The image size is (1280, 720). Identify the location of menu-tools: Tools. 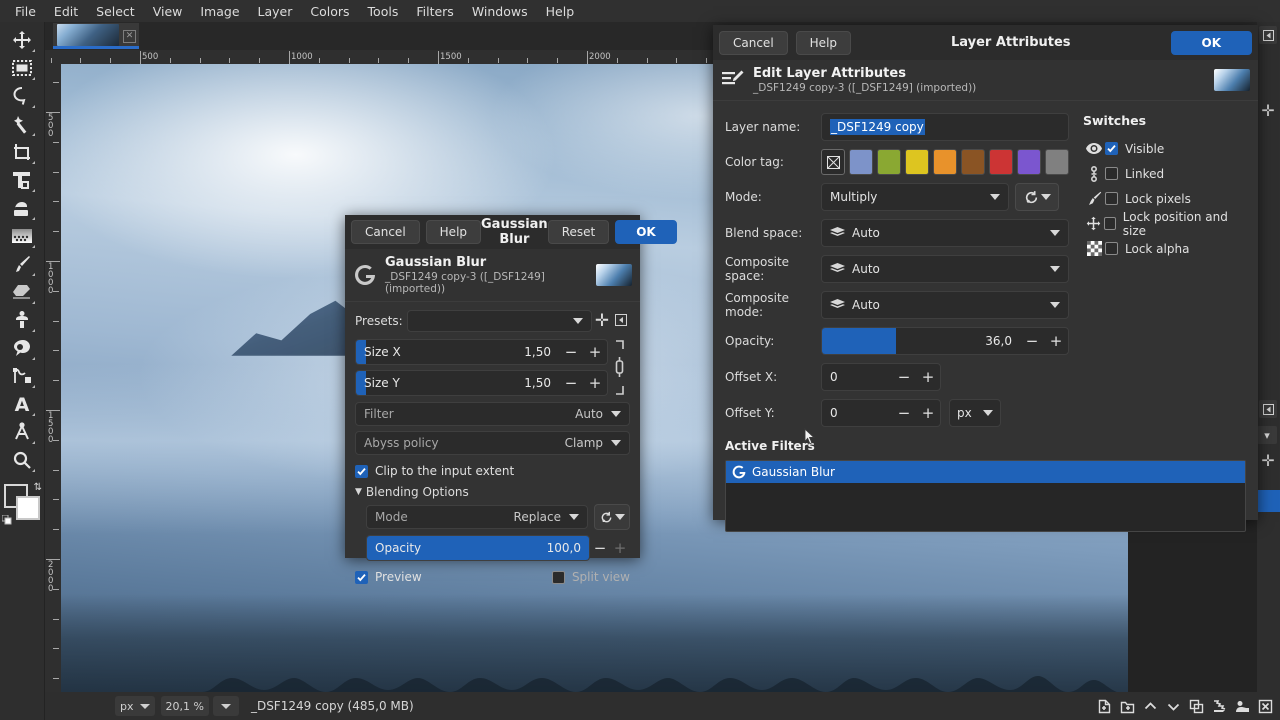
(383, 11).